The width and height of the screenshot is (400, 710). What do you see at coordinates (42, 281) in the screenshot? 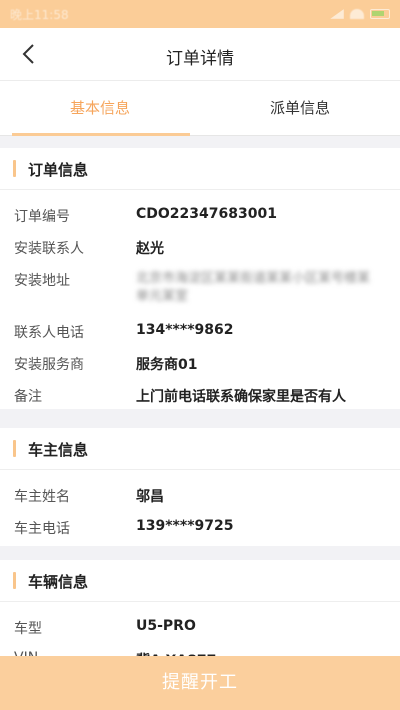
I see `row-label: 安装地址` at bounding box center [42, 281].